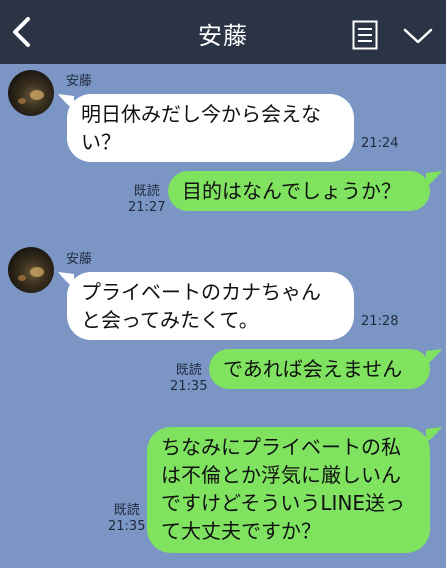  I want to click on message-bubble-outgoing: 目的はなんでしょうか？, so click(299, 191).